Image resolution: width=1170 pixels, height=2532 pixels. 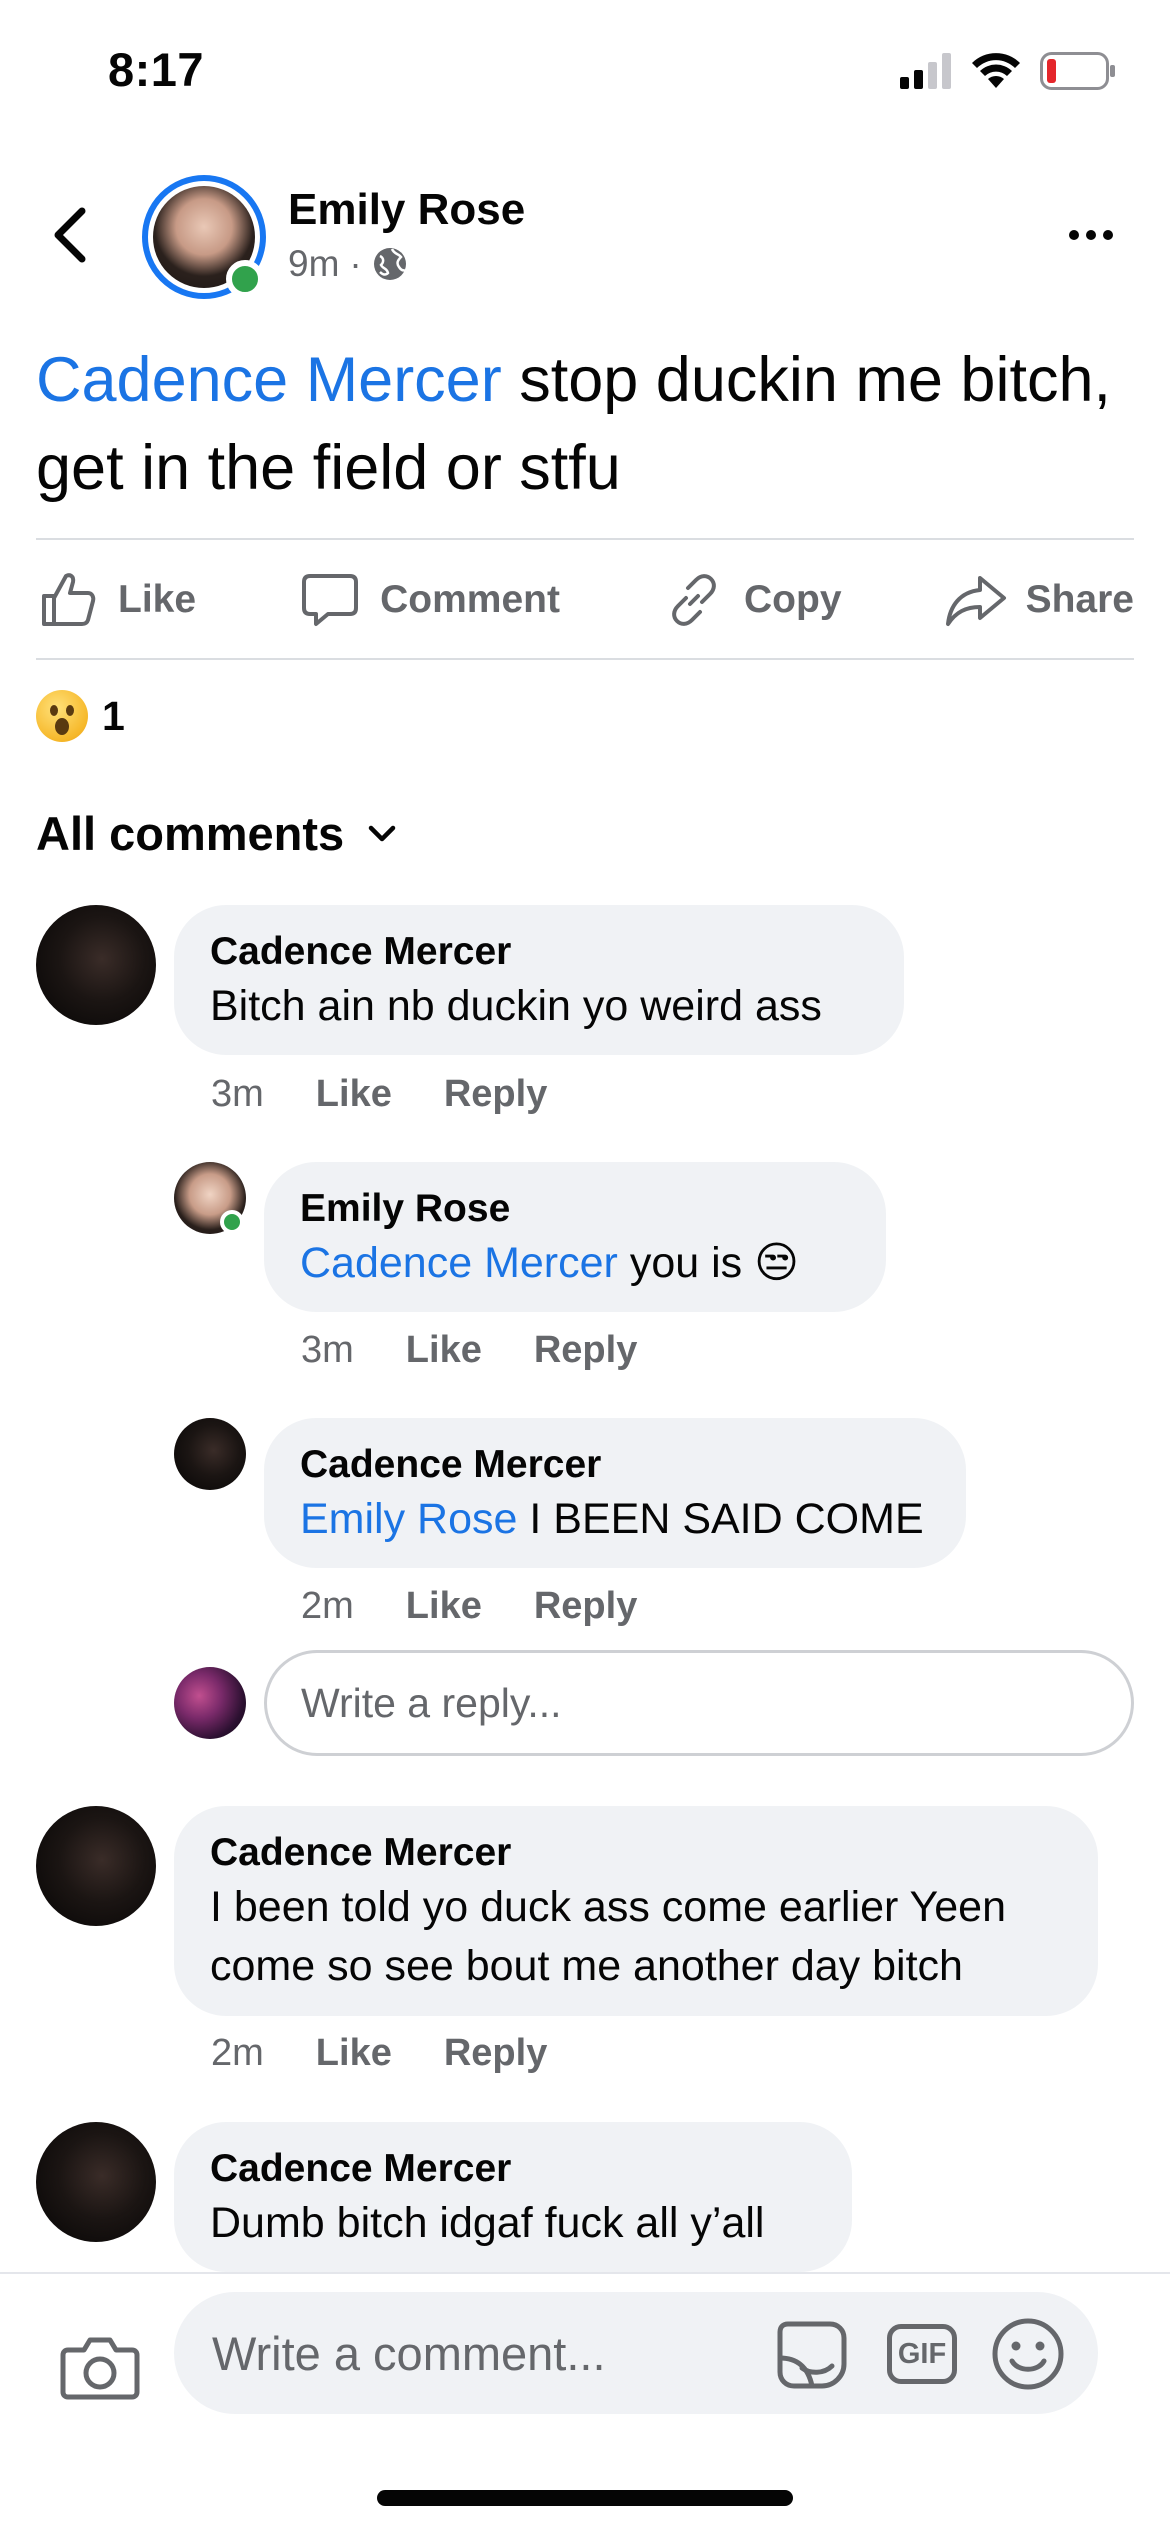 I want to click on cellular-signal-icon, so click(x=925, y=71).